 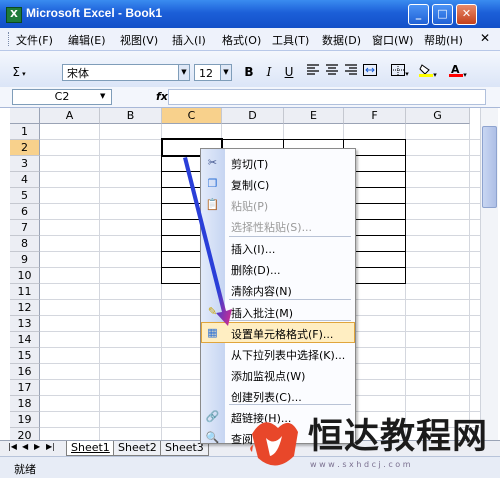 I want to click on tab-sheet2: Sheet2, so click(x=137, y=448).